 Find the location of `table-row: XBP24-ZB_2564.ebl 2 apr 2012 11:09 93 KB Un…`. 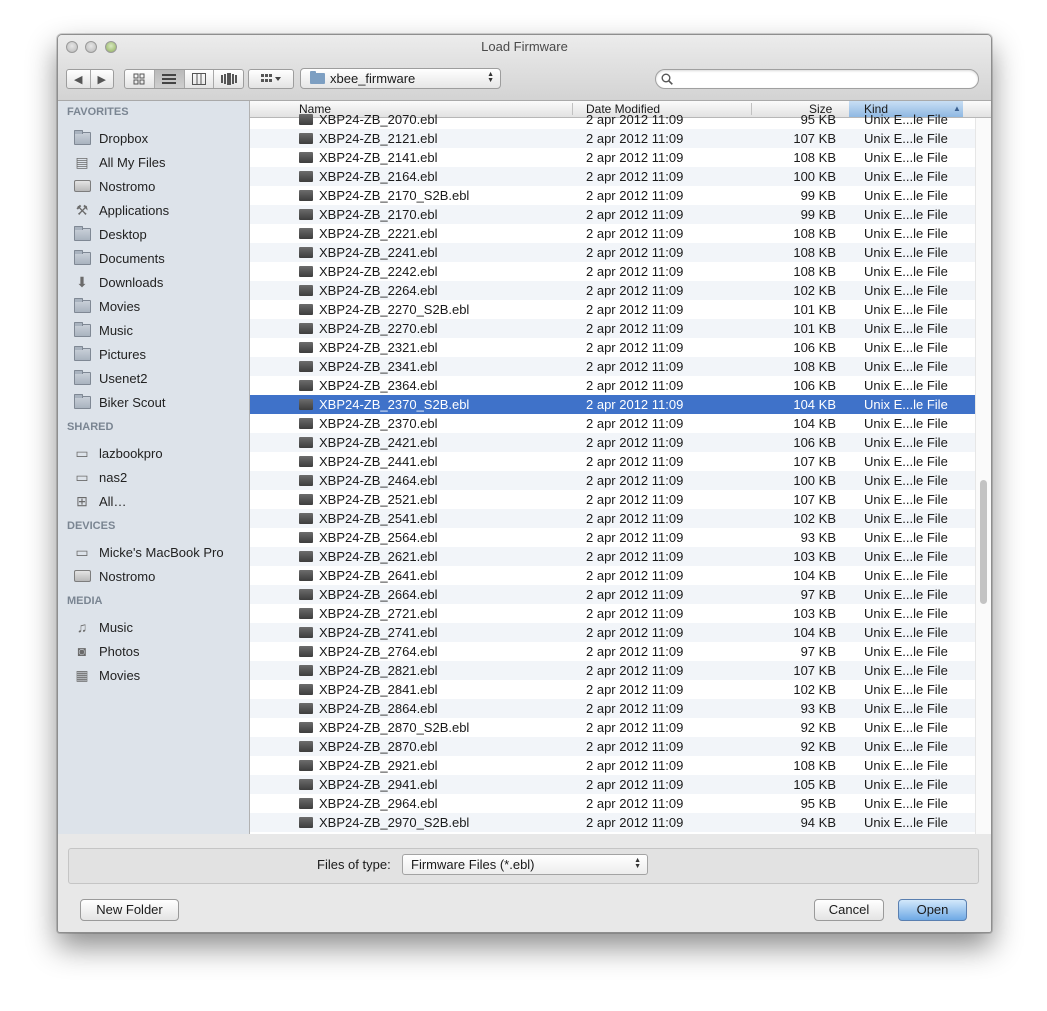

table-row: XBP24-ZB_2564.ebl 2 apr 2012 11:09 93 KB Un… is located at coordinates (612, 537).